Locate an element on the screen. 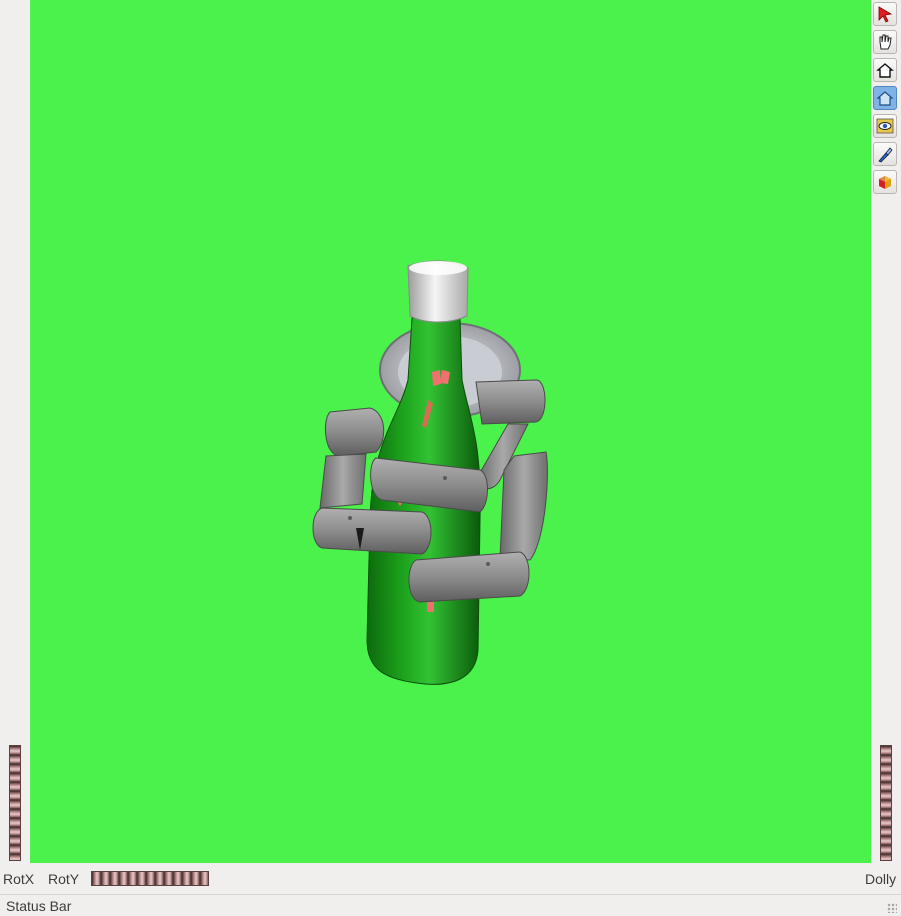 The width and height of the screenshot is (901, 916). dolly-label: Dolly is located at coordinates (881, 879).